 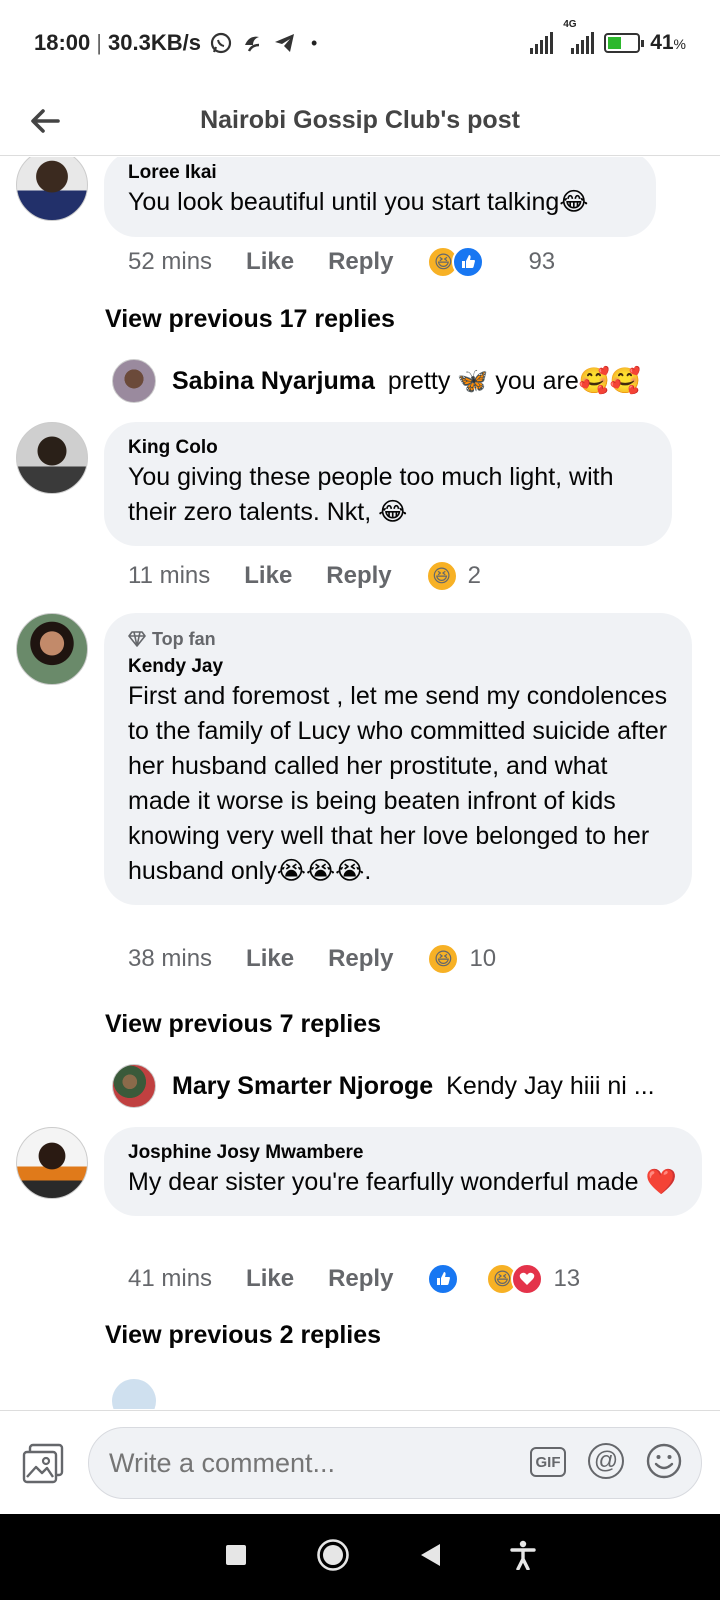 I want to click on photo-button, so click(x=44, y=1464).